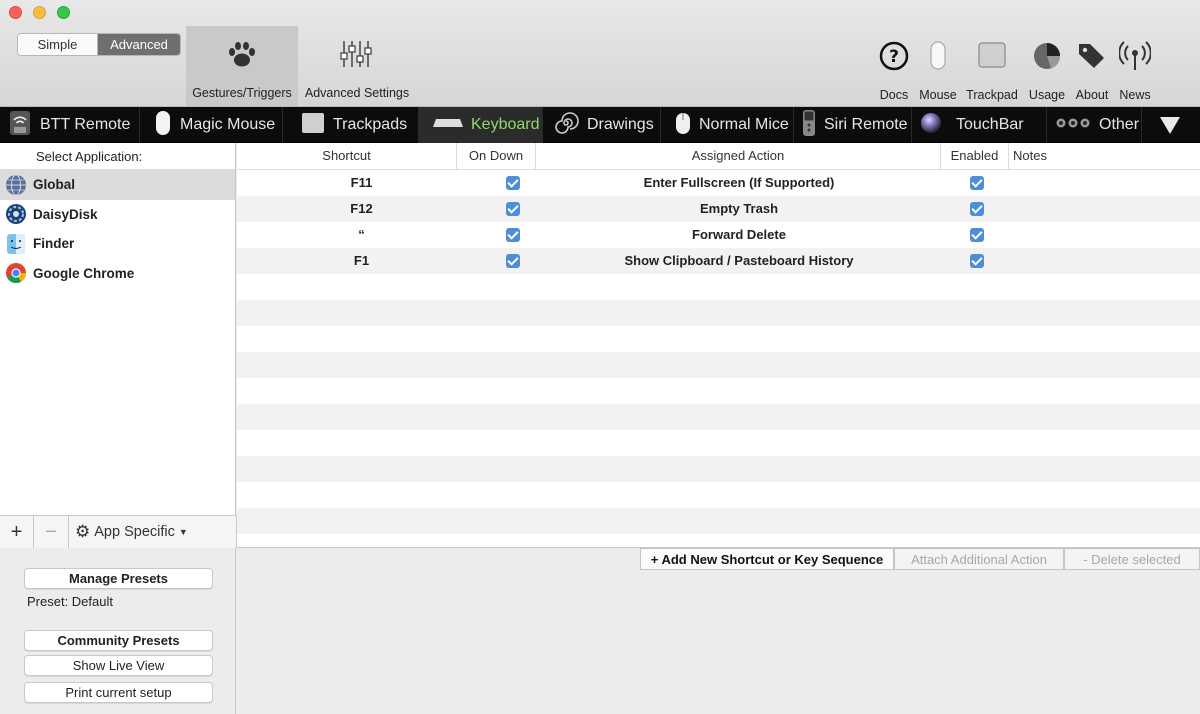  I want to click on siri-remote-icon, so click(809, 125).